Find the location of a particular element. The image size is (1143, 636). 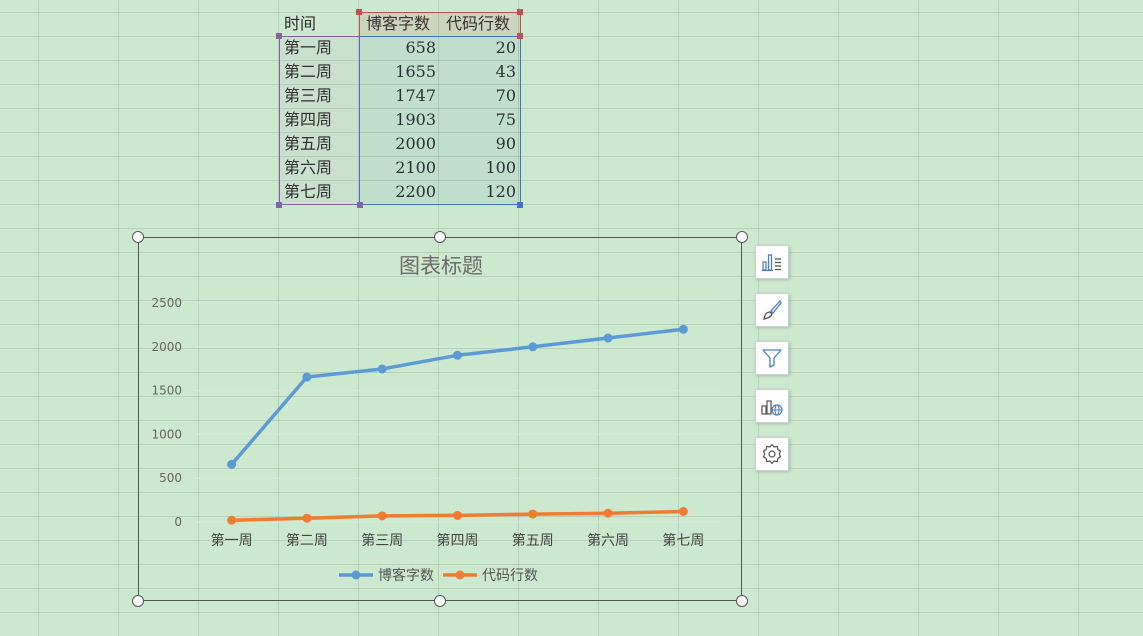

table-row: 第一周 658 20 is located at coordinates (399, 48).